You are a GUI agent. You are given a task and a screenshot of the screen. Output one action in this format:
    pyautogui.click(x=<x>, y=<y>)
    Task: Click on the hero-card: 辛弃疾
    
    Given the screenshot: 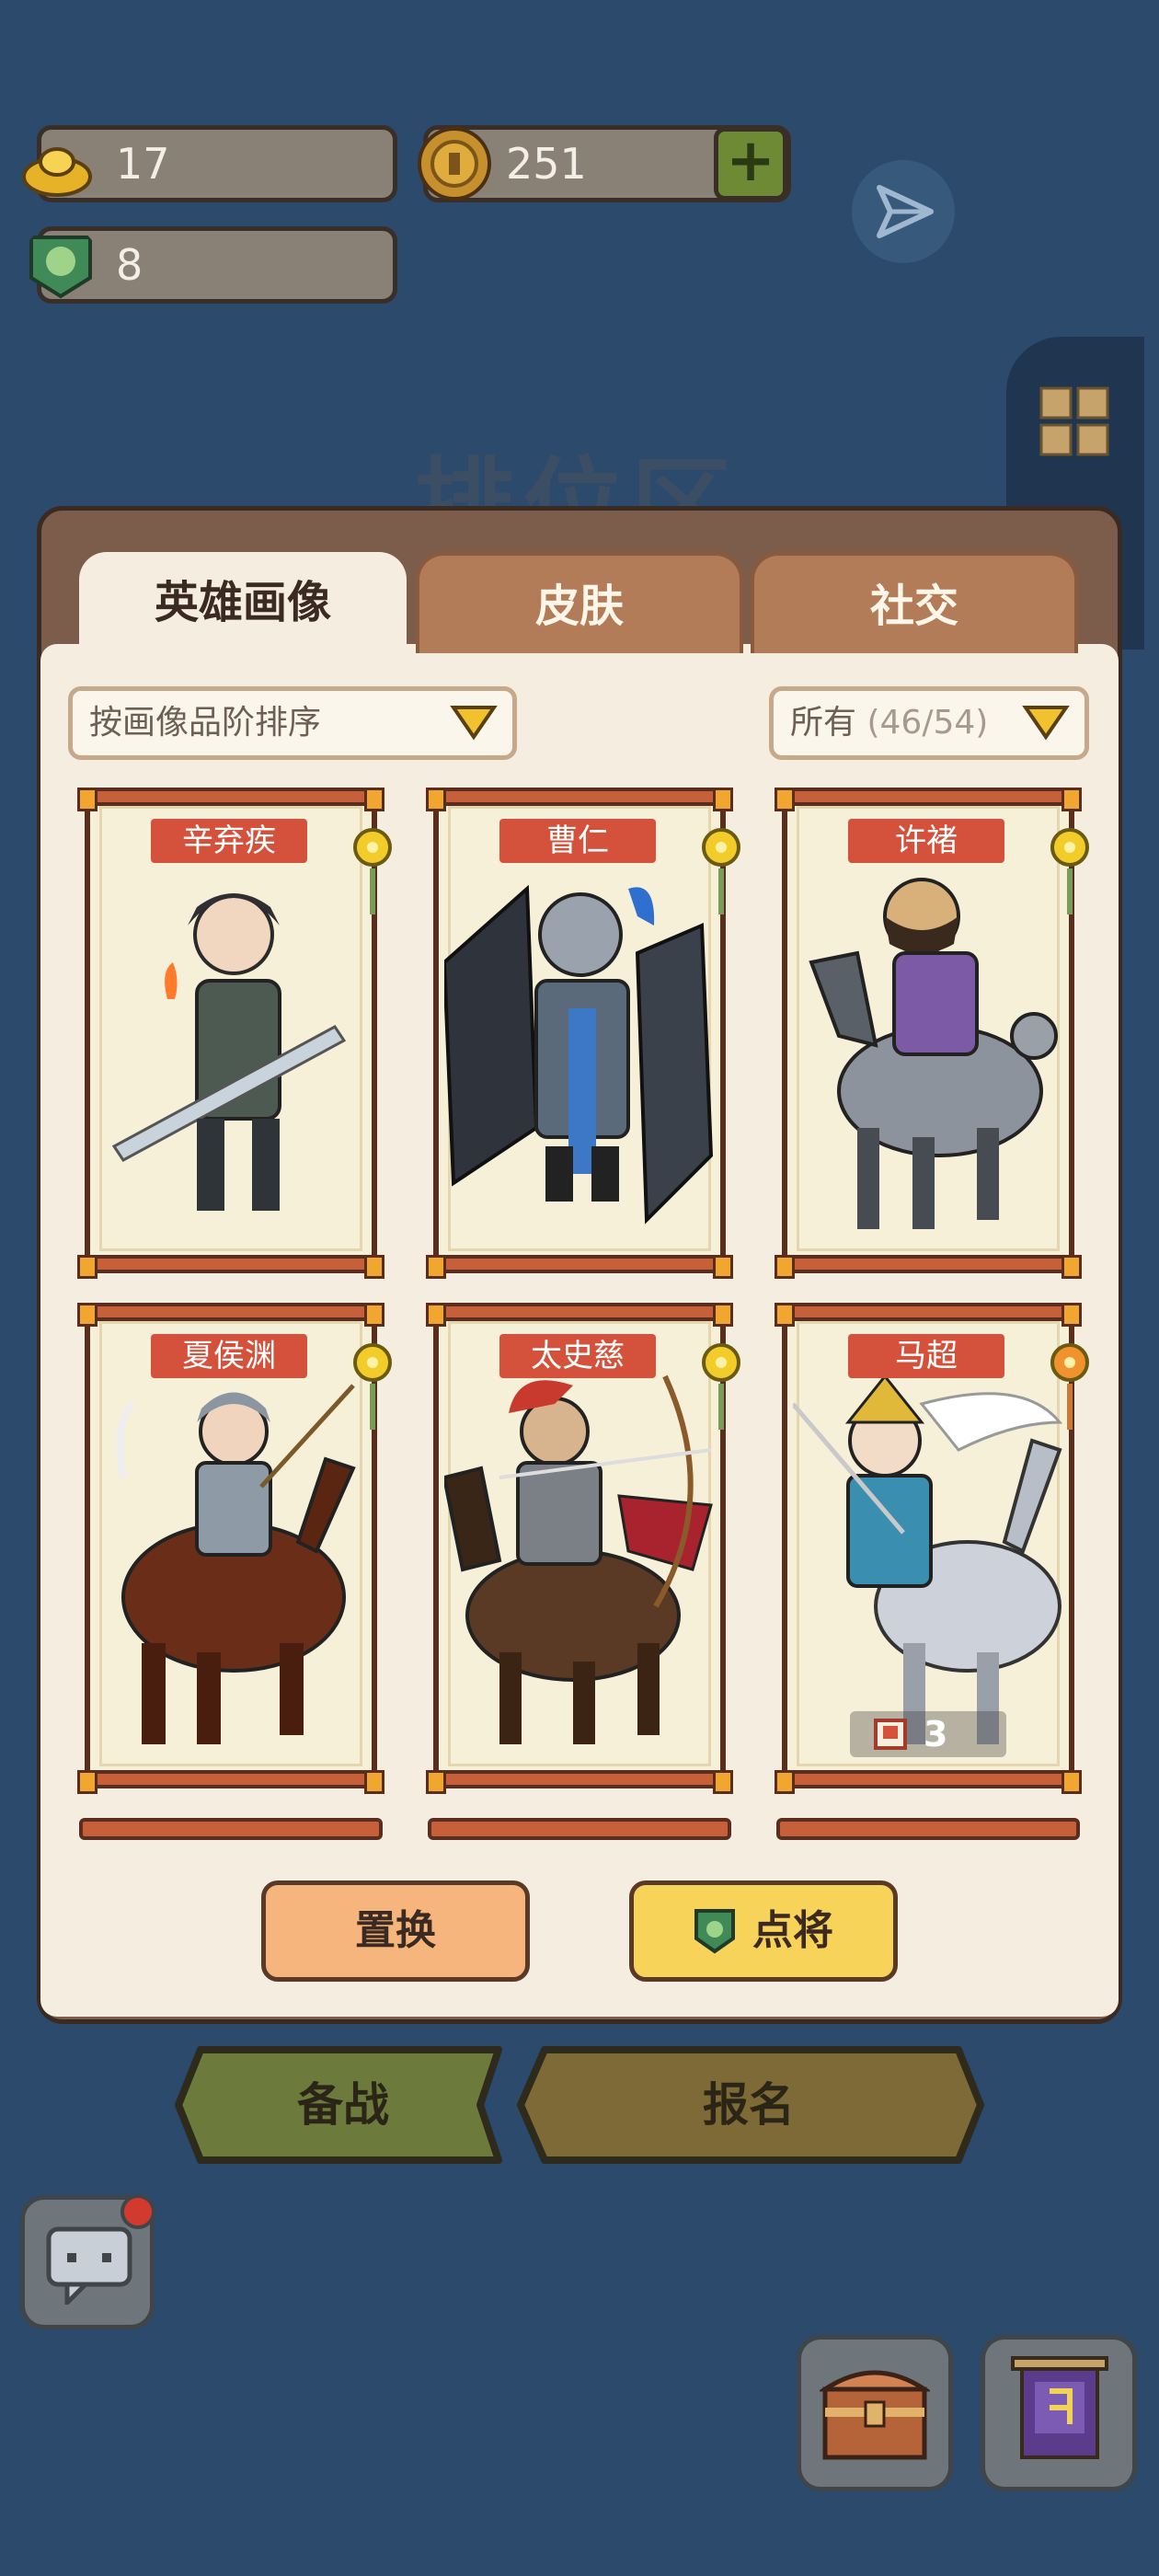 What is the action you would take?
    pyautogui.click(x=234, y=1033)
    